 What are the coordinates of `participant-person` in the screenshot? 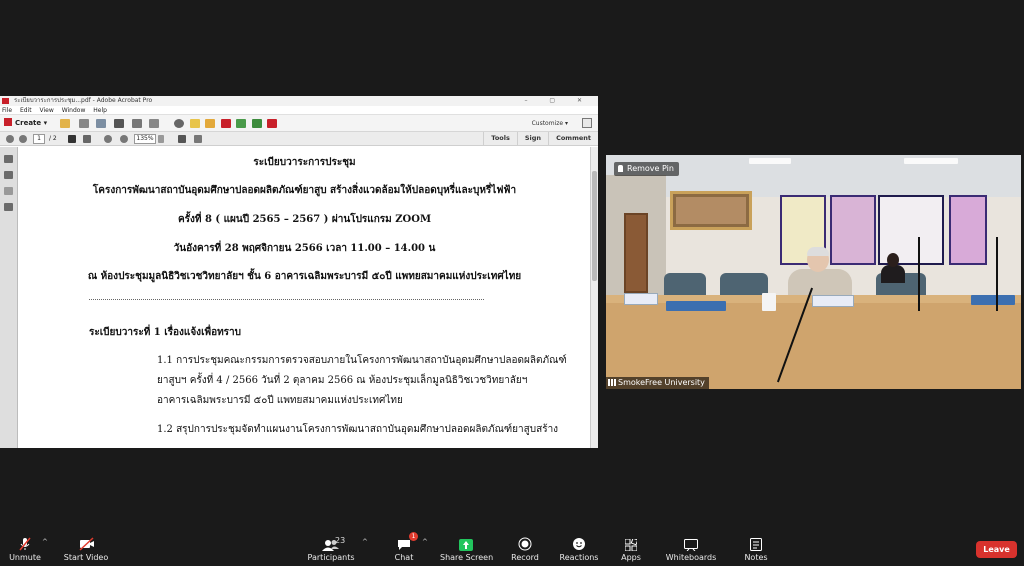 It's located at (893, 268).